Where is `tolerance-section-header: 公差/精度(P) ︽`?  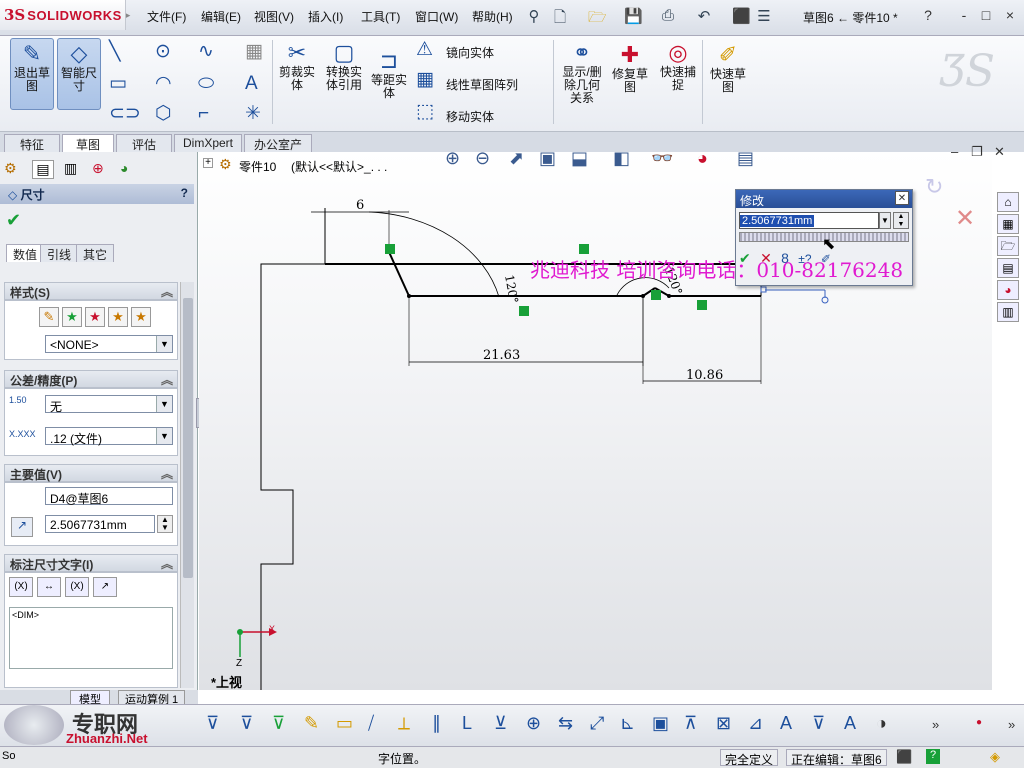 tolerance-section-header: 公差/精度(P) ︽ is located at coordinates (91, 379).